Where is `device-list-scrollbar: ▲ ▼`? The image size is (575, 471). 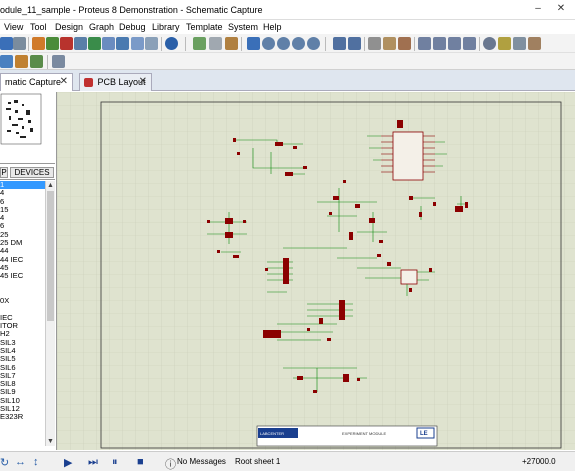
device-list-scrollbar: ▲ ▼ is located at coordinates (50, 313).